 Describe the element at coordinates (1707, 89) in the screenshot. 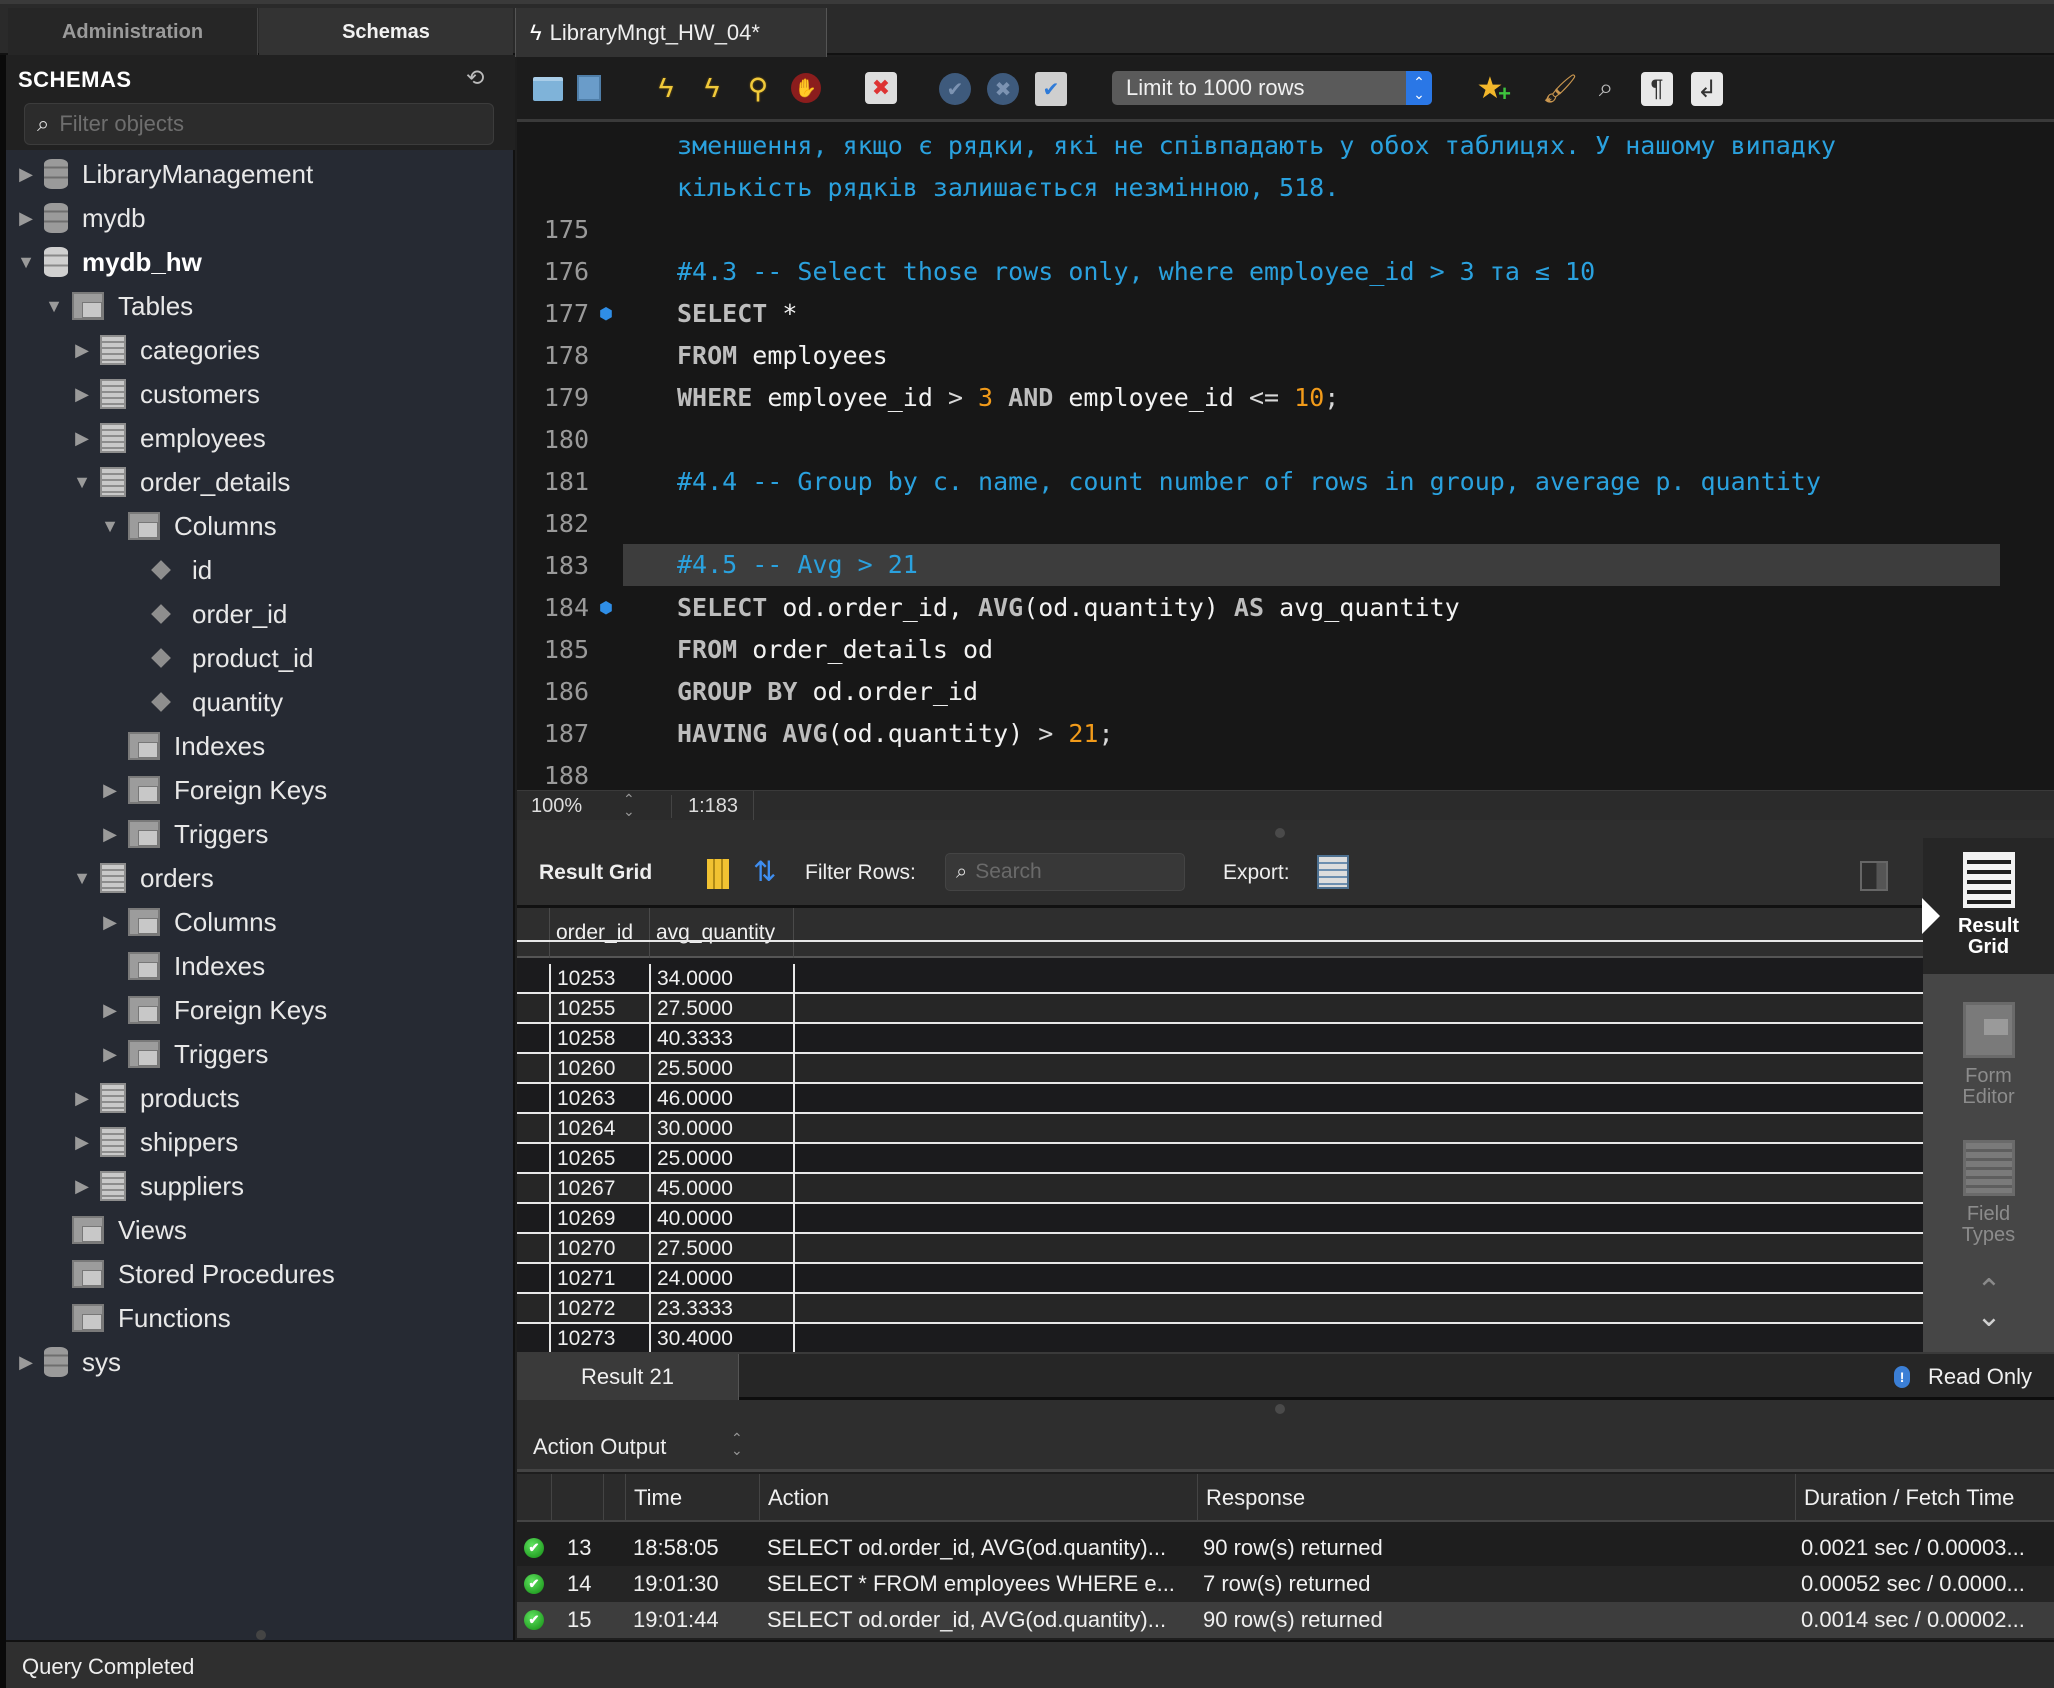

I see `word-wrap-icon: ↲` at that location.